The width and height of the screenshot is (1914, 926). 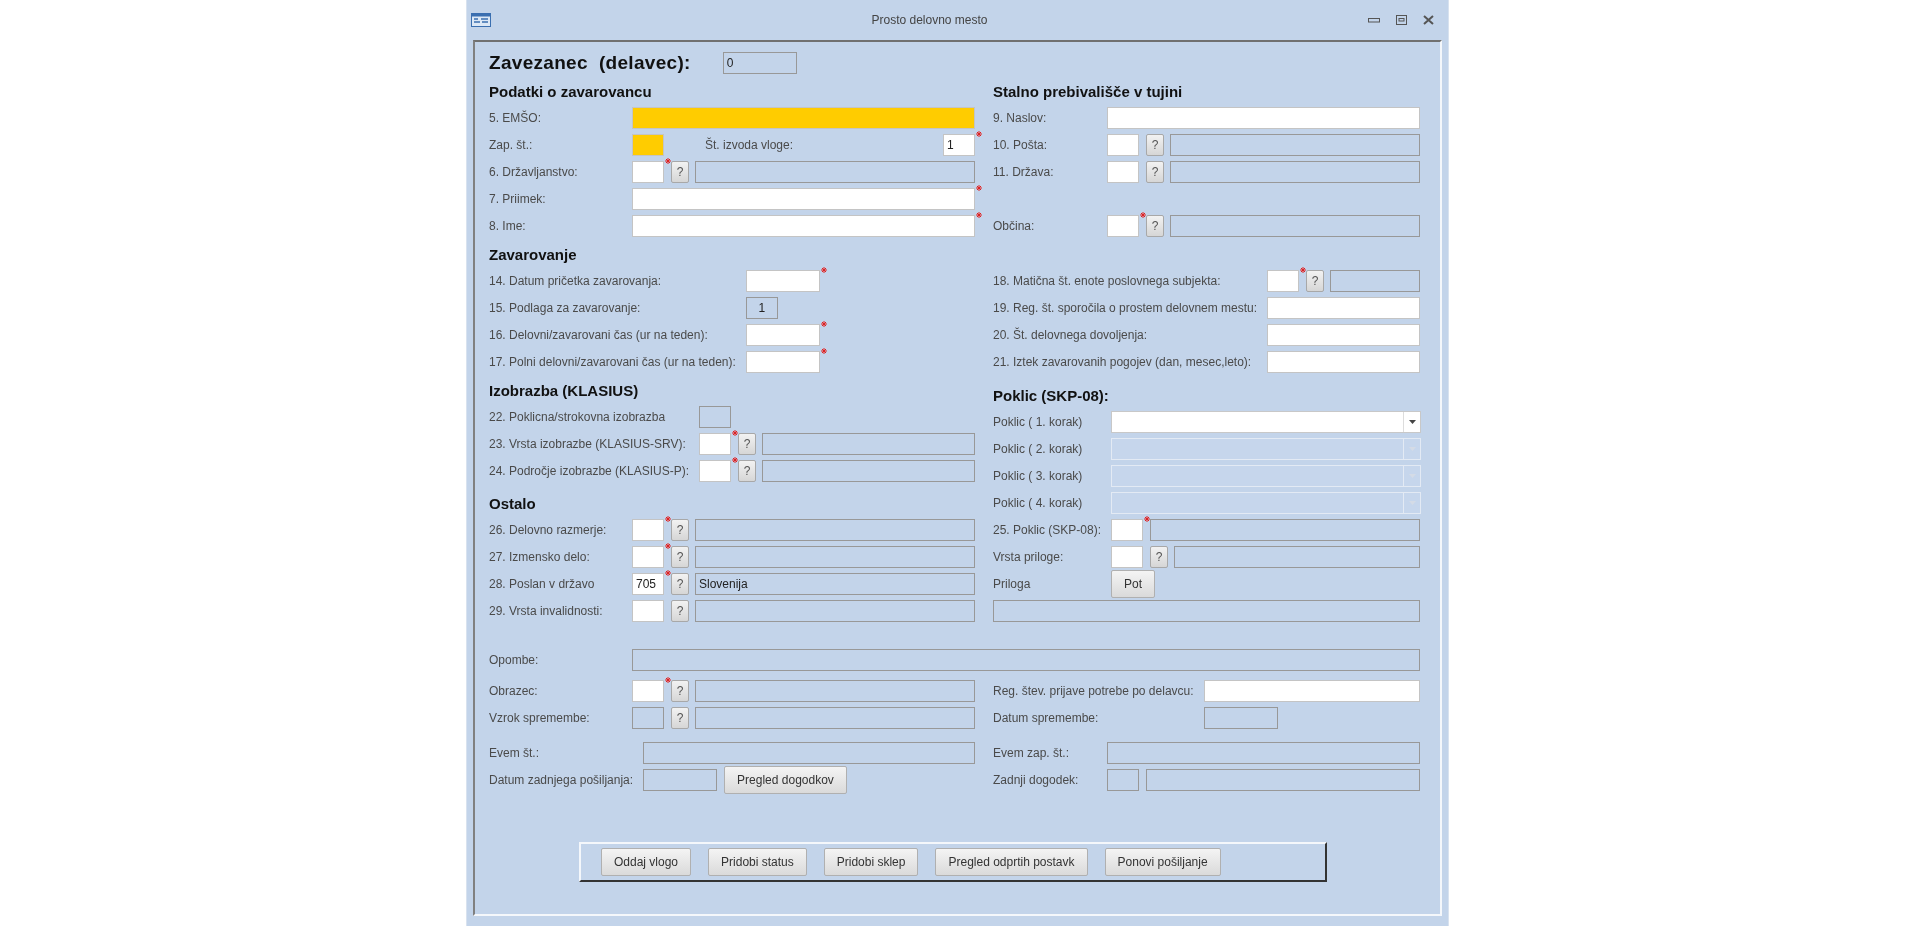 What do you see at coordinates (1071, 334) in the screenshot?
I see `field-label: 20. Št. delovnega dovoljenja:` at bounding box center [1071, 334].